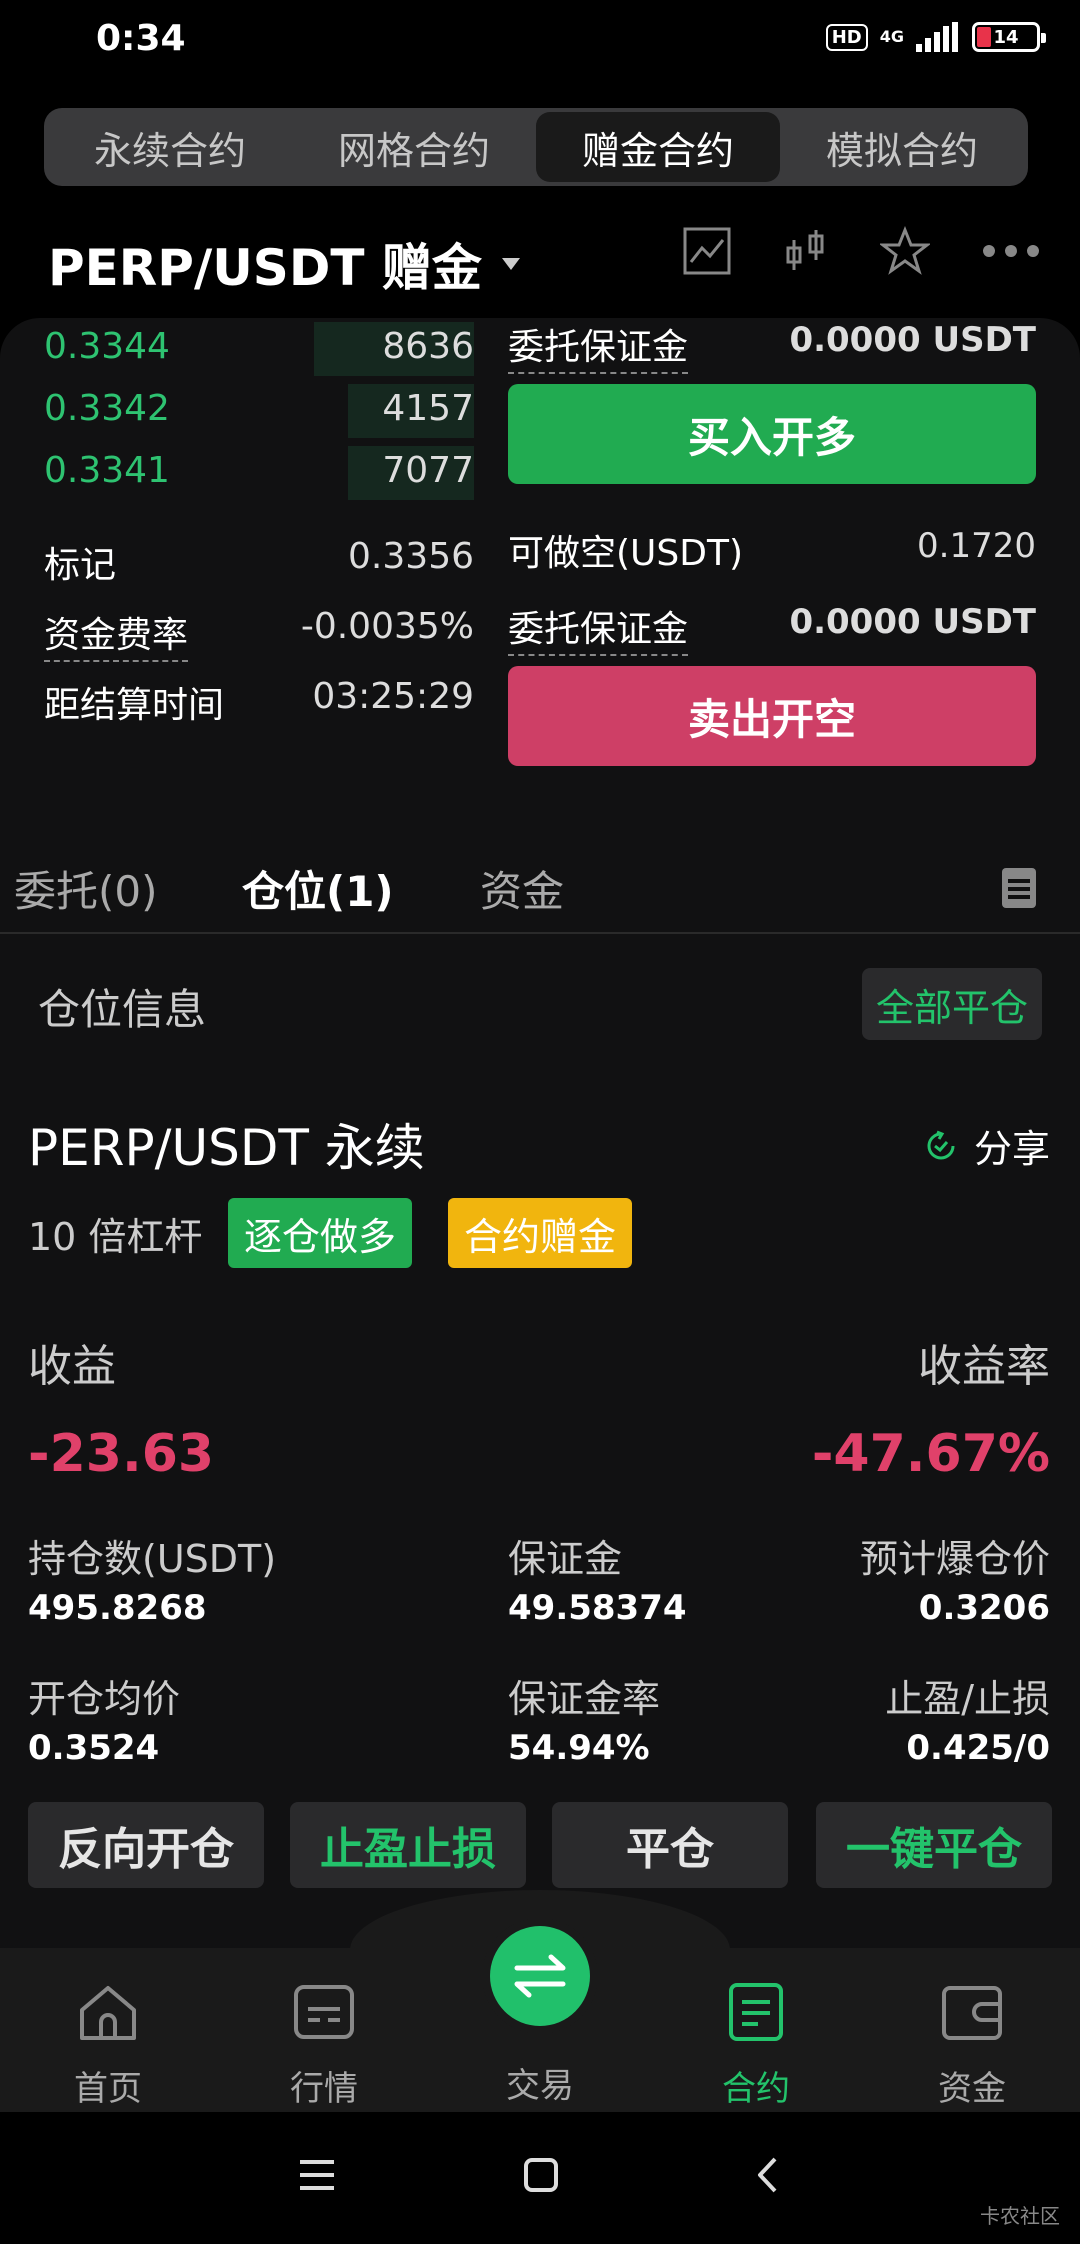 Image resolution: width=1080 pixels, height=2244 pixels. I want to click on nav-funds-label: 资金, so click(972, 2089).